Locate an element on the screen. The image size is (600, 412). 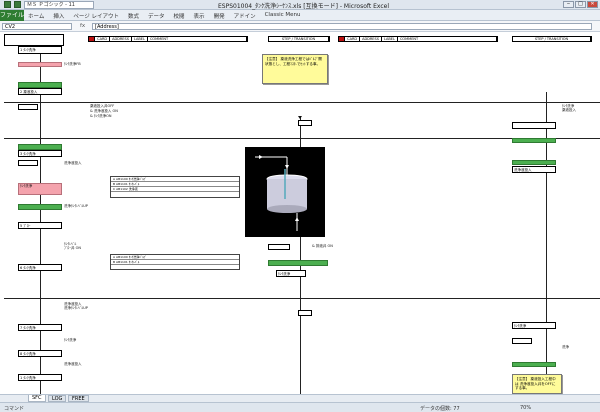
label-mid-6: & 排液弁 ON is located at coordinates (322, 246).